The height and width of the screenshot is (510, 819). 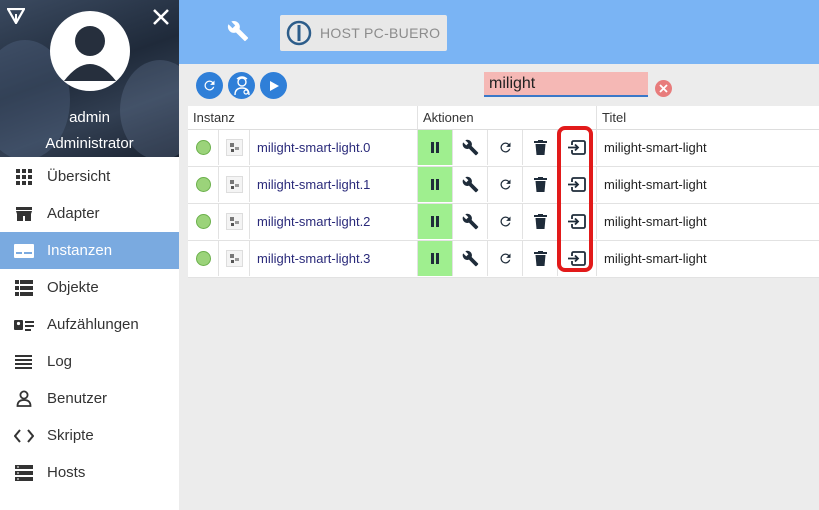 I want to click on column-actions: Aktionen, so click(x=506, y=117).